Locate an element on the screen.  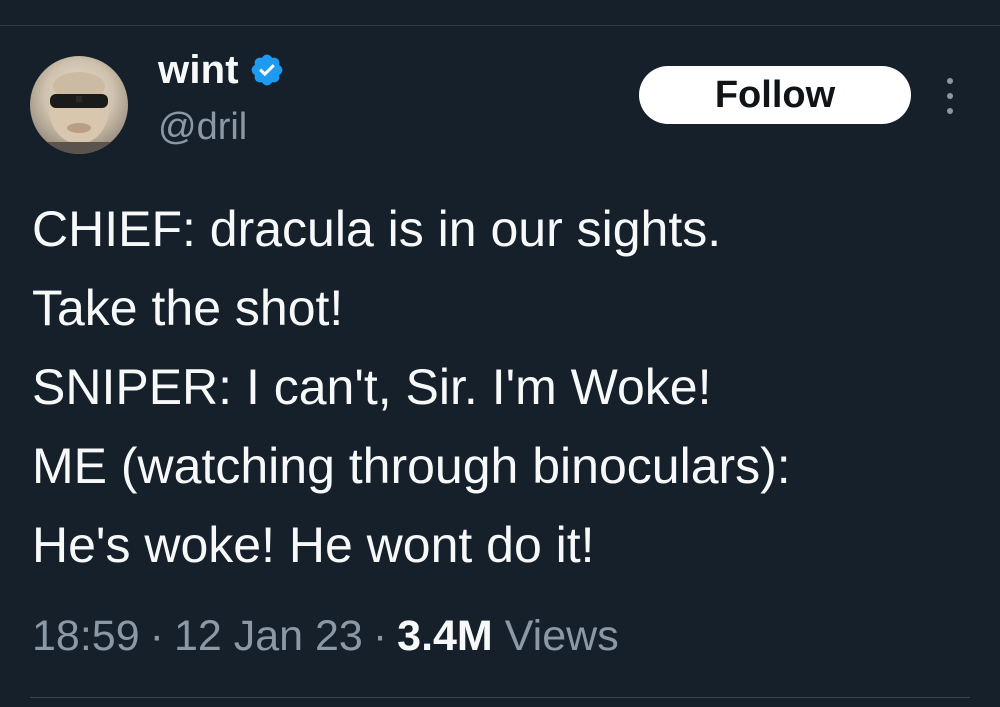
more-options-icon is located at coordinates (950, 96).